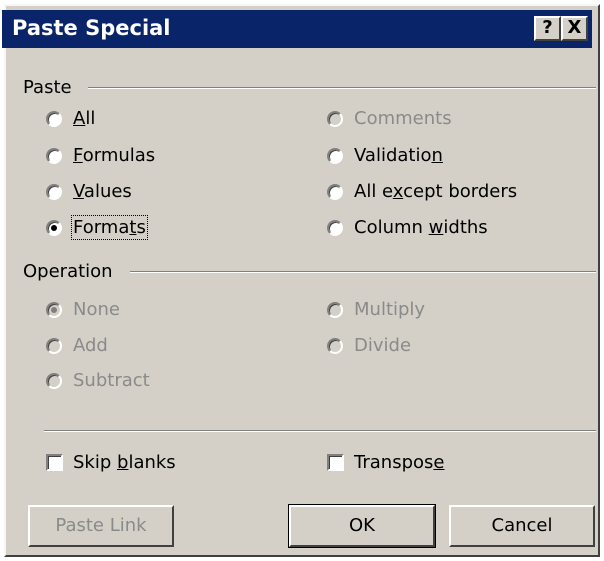 This screenshot has width=604, height=561. Describe the element at coordinates (574, 28) in the screenshot. I see `close-button: X` at that location.